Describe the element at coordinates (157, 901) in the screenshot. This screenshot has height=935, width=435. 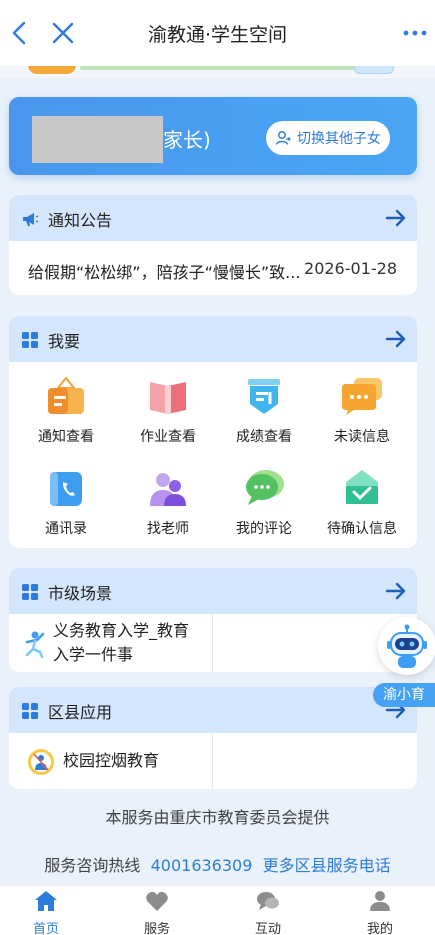
I see `heart-icon` at that location.